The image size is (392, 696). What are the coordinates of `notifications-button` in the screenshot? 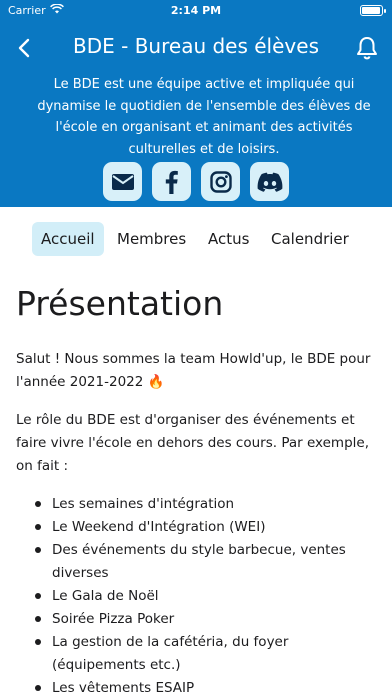 It's located at (367, 48).